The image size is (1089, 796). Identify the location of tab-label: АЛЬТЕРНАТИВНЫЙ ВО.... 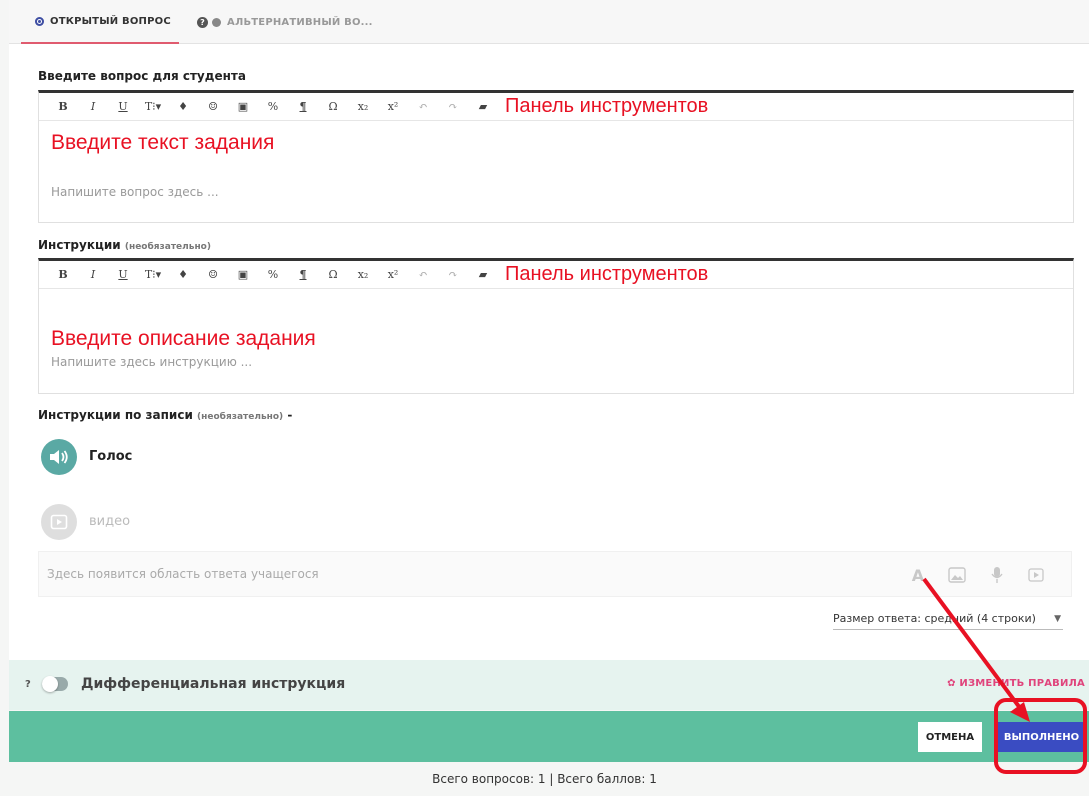
(300, 22).